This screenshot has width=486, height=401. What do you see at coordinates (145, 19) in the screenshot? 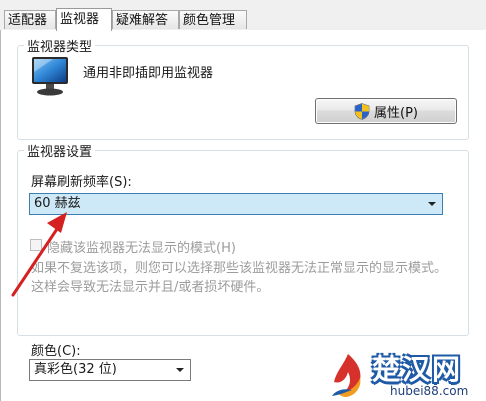
I see `tab-troubleshoot: 疑难解答` at bounding box center [145, 19].